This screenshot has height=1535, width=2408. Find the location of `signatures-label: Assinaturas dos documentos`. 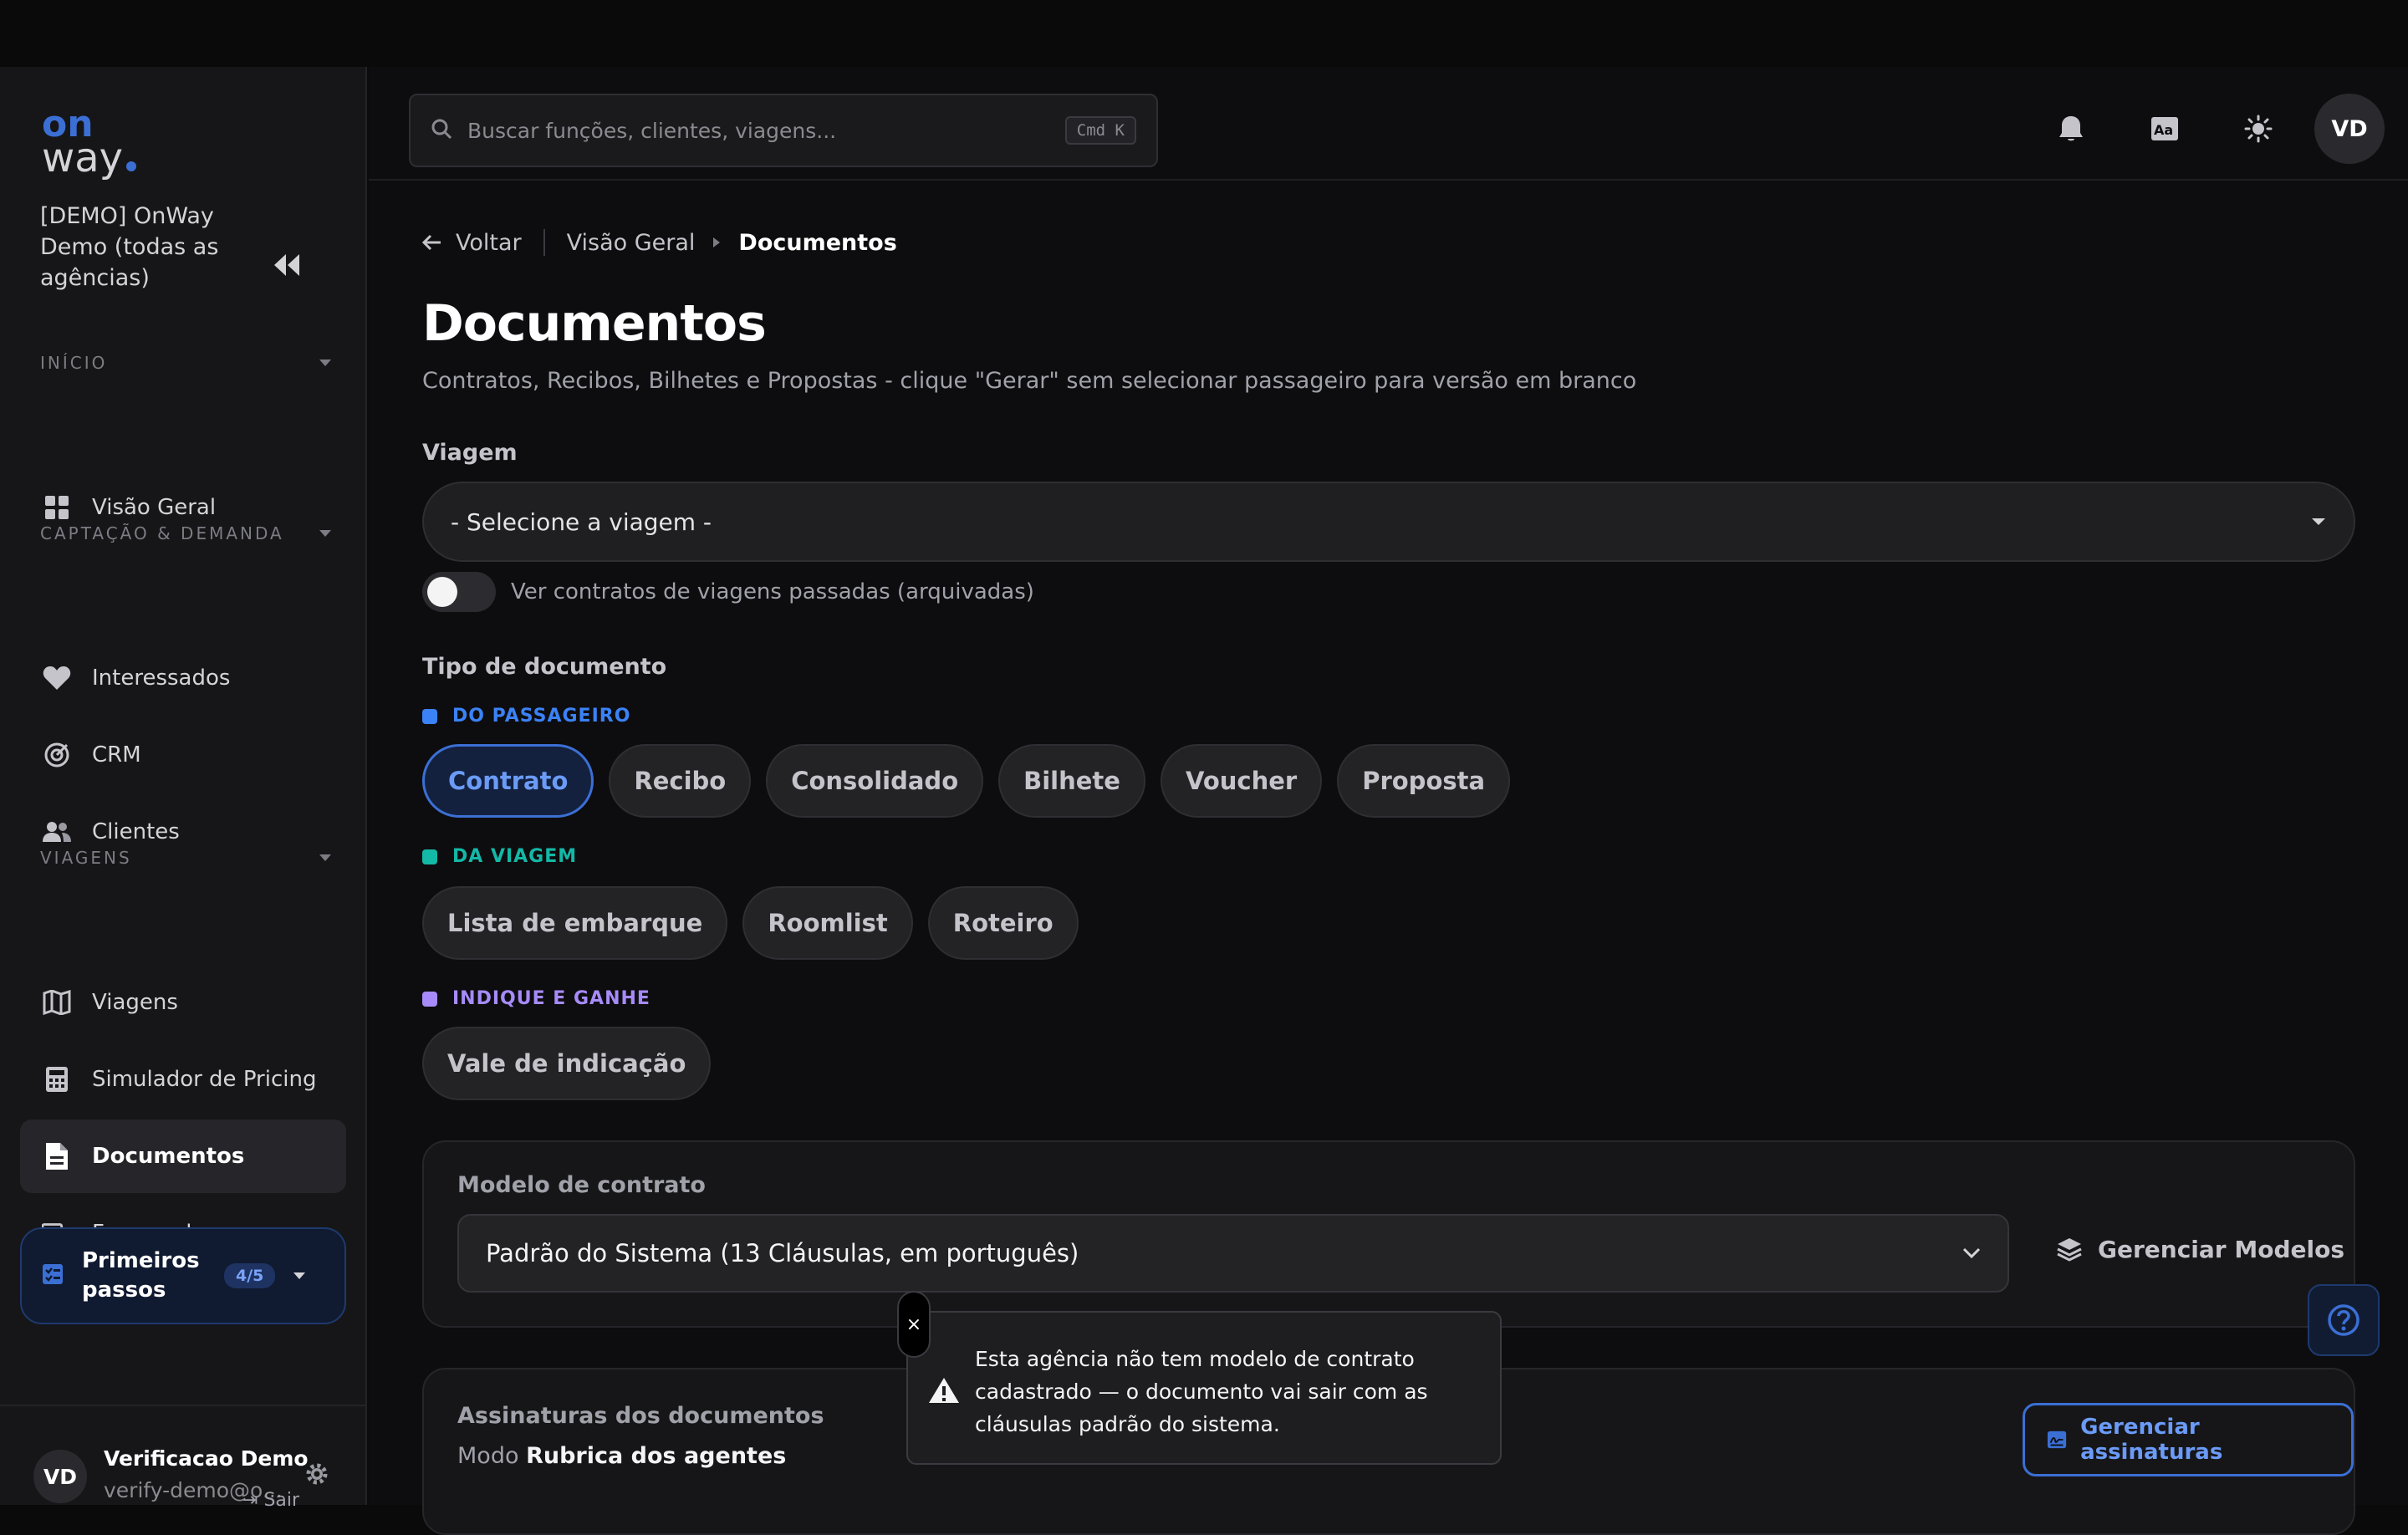

signatures-label: Assinaturas dos documentos is located at coordinates (640, 1416).